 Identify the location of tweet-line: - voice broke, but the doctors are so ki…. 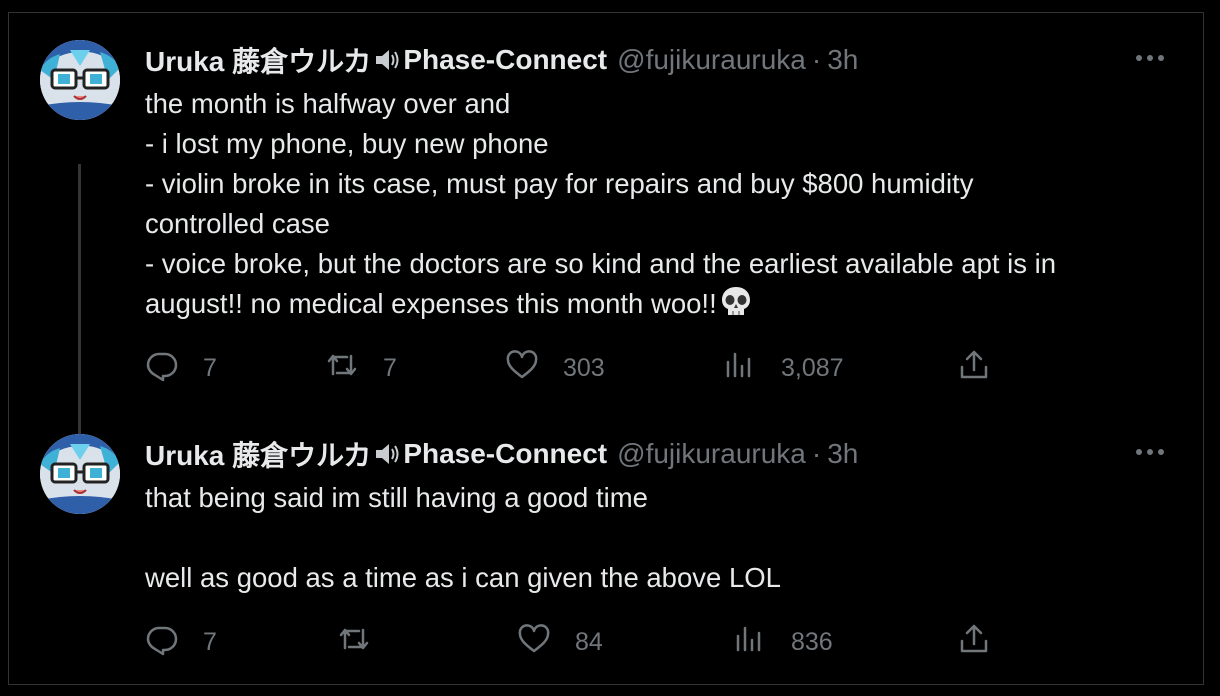
(601, 263).